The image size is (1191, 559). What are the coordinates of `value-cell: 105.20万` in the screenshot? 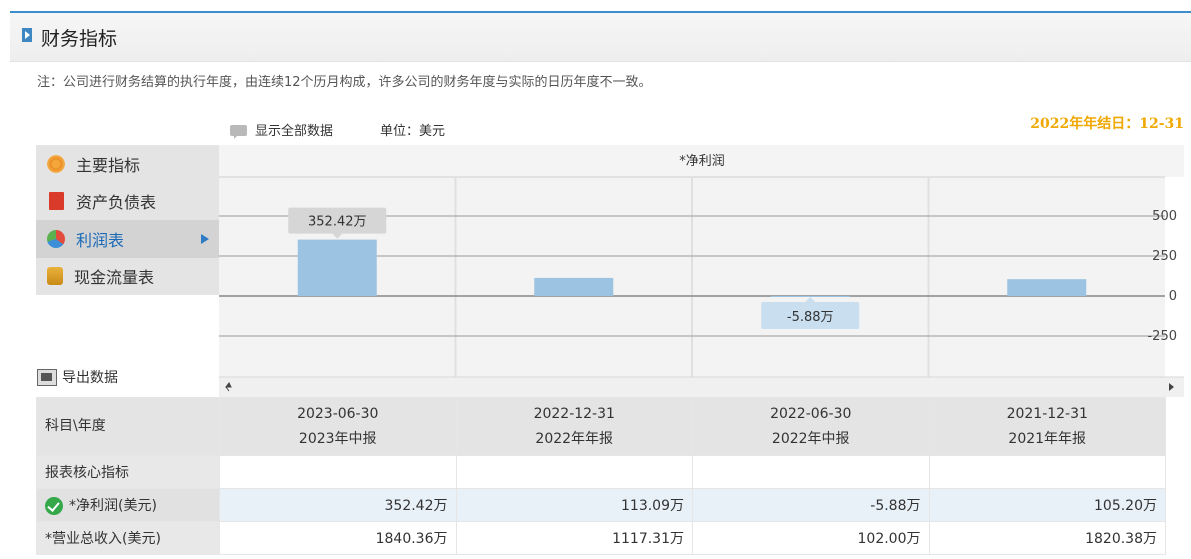 It's located at (1047, 505).